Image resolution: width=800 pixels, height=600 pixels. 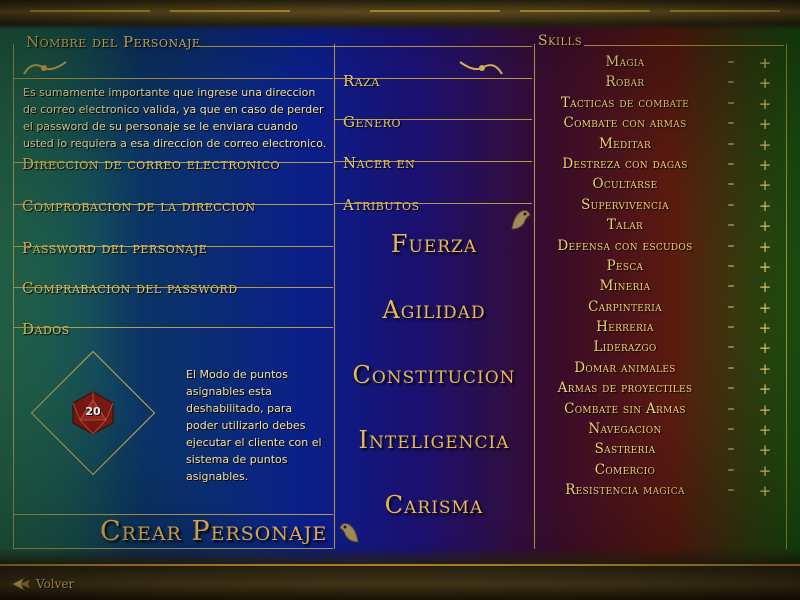 What do you see at coordinates (660, 309) in the screenshot?
I see `skill-row: Carpinteria – +` at bounding box center [660, 309].